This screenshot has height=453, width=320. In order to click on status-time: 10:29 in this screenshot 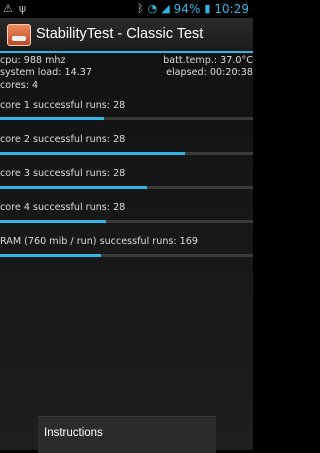, I will do `click(231, 9)`.